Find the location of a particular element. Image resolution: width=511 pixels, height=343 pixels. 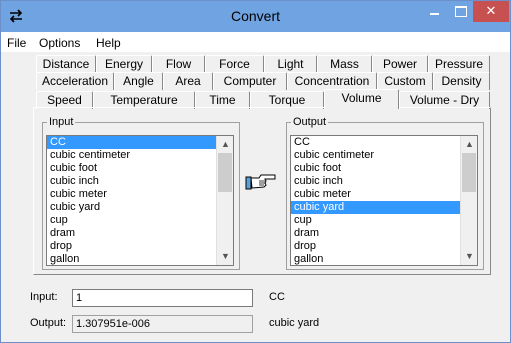

close-button: ✕ is located at coordinates (491, 11).